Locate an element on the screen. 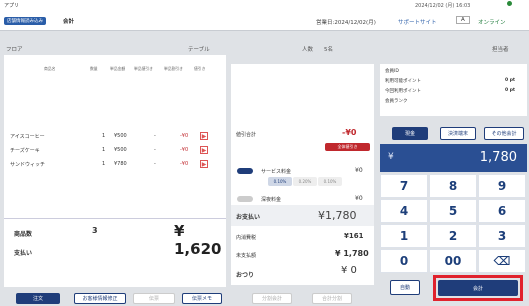  payment-label: 支払い is located at coordinates (23, 253).